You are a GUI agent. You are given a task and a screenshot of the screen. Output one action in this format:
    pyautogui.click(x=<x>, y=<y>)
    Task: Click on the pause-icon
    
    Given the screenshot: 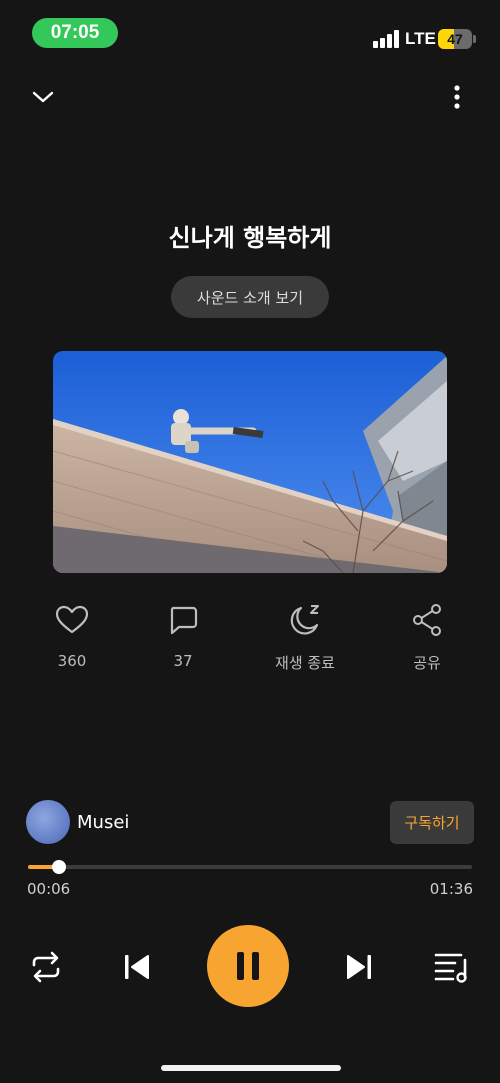 What is the action you would take?
    pyautogui.click(x=248, y=966)
    